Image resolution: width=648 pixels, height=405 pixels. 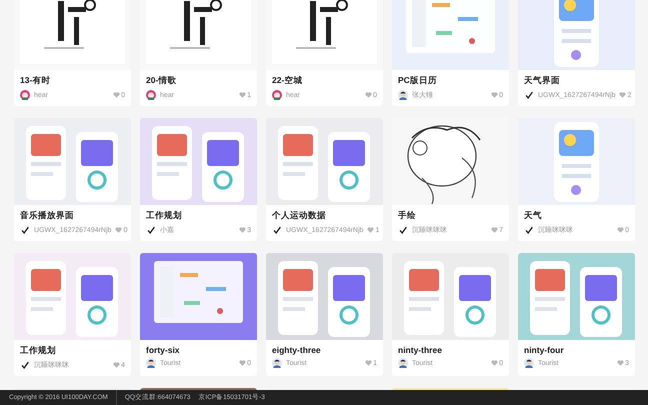 What do you see at coordinates (296, 350) in the screenshot?
I see `card-title: eighty-three` at bounding box center [296, 350].